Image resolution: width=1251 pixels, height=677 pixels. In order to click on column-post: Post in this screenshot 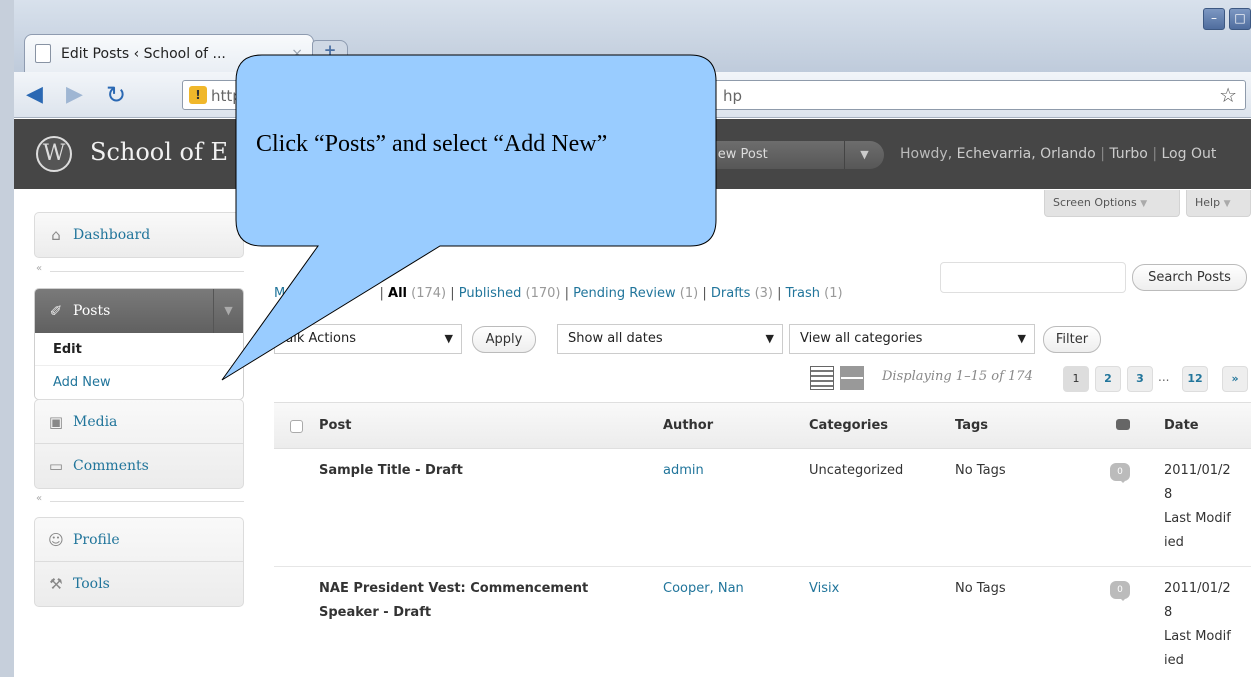, I will do `click(335, 425)`.